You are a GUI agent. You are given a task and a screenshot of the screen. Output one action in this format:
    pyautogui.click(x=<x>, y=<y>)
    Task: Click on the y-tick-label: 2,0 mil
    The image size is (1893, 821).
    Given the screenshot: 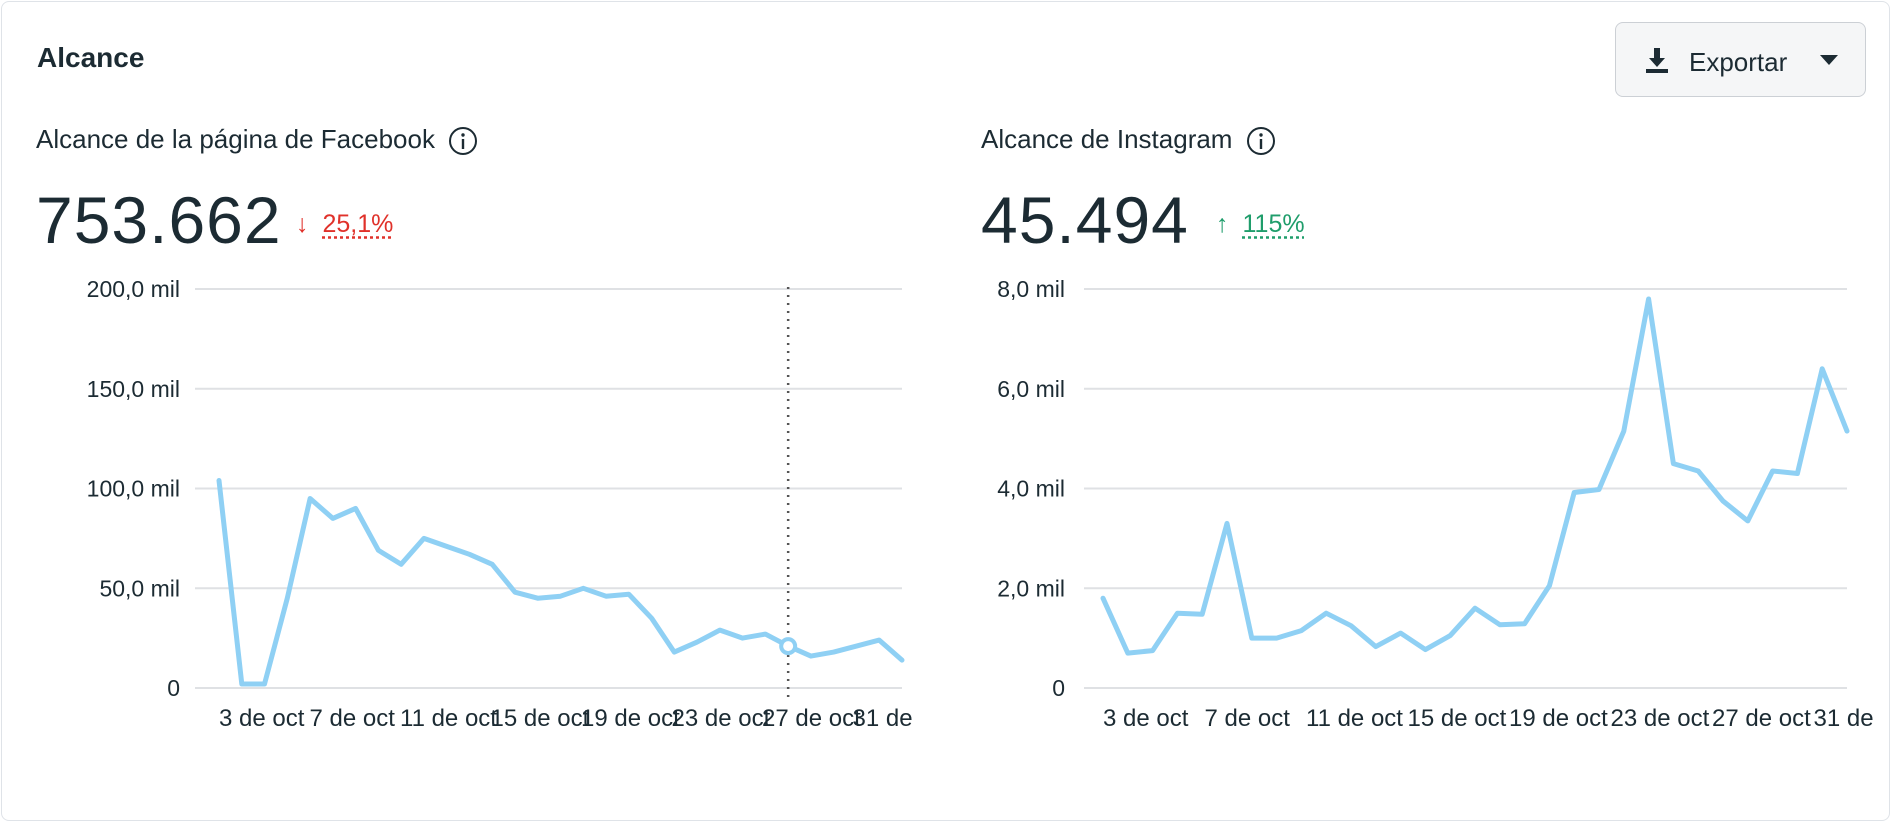 What is the action you would take?
    pyautogui.click(x=1031, y=588)
    